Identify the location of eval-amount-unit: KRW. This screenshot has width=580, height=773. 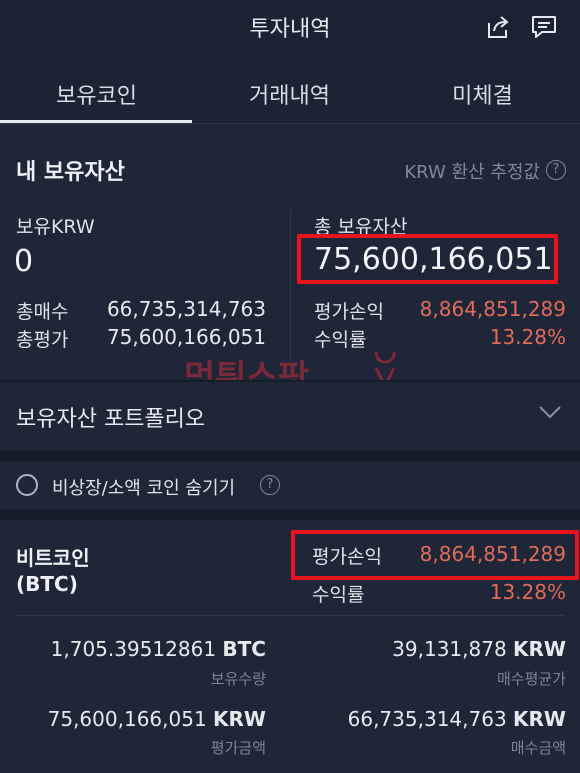
(239, 719).